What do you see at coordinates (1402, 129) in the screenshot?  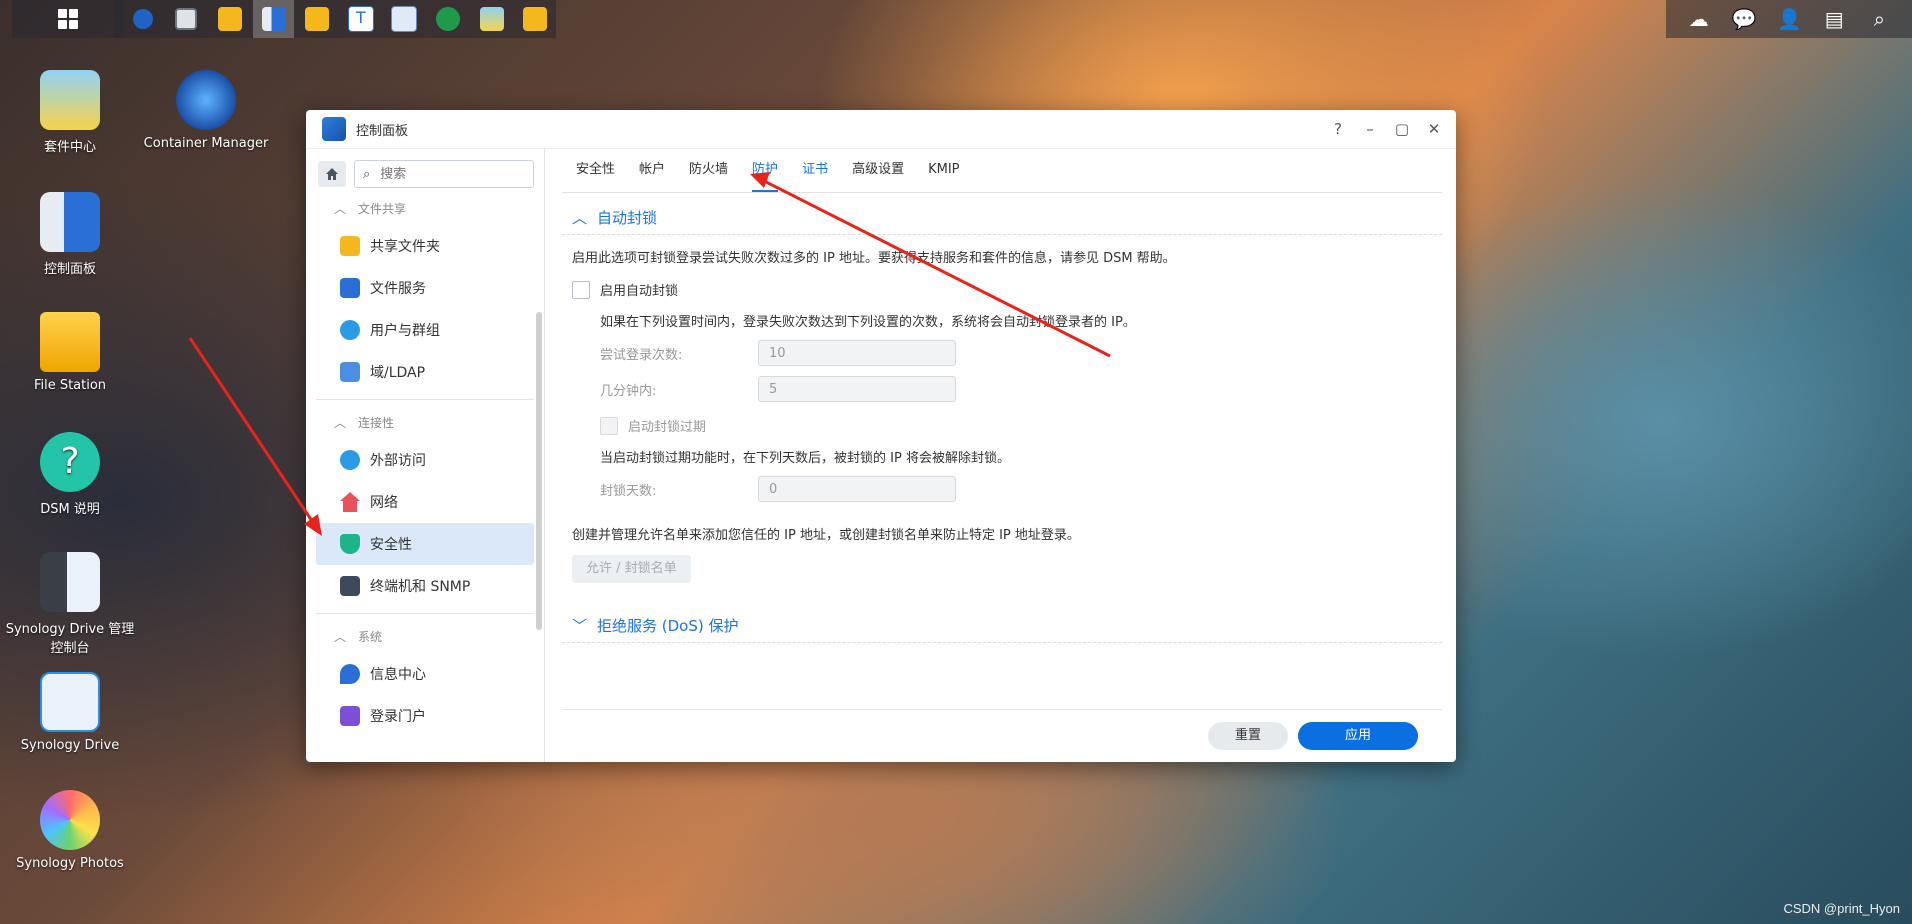 I see `maximize-button: ▢` at bounding box center [1402, 129].